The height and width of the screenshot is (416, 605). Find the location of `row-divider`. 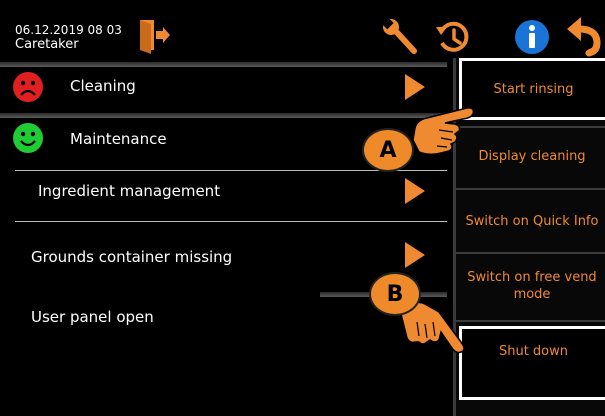

row-divider is located at coordinates (231, 221).